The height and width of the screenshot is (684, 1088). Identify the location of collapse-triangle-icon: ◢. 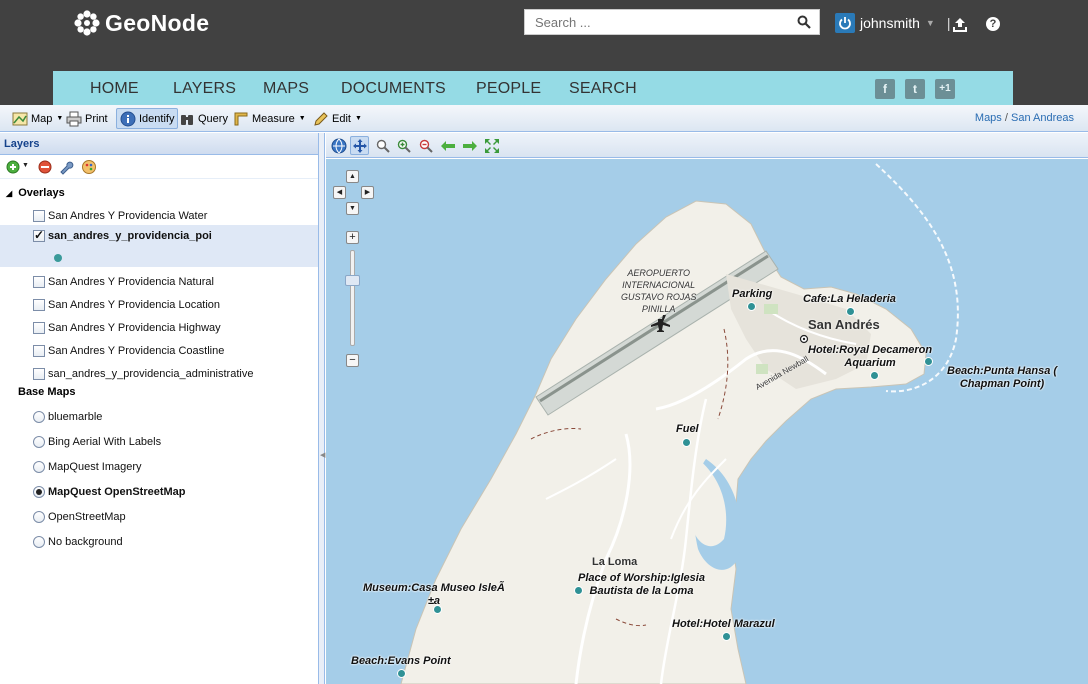
(9, 193).